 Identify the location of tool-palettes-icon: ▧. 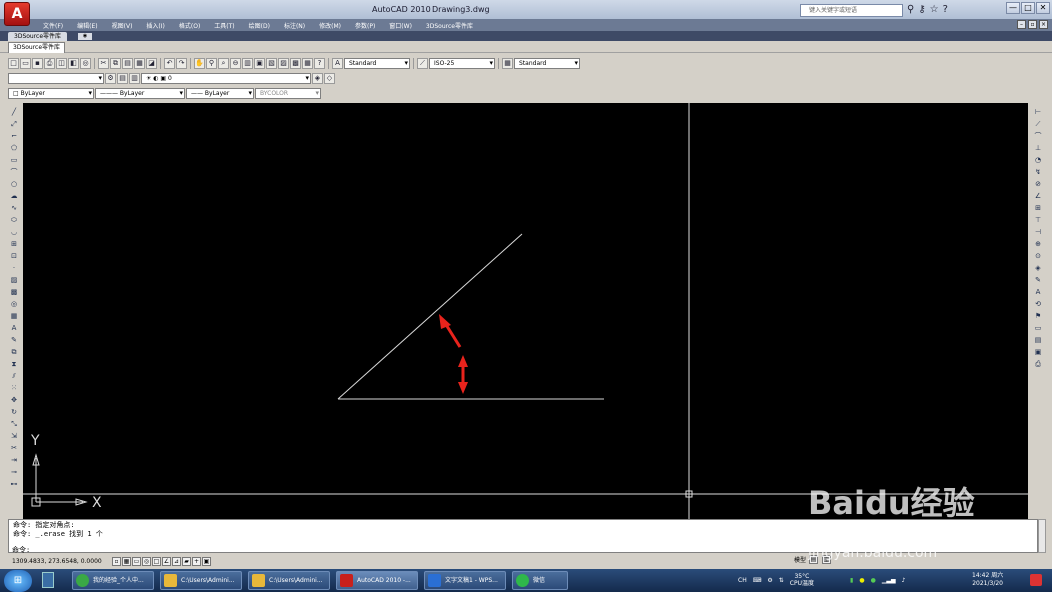
(271, 63).